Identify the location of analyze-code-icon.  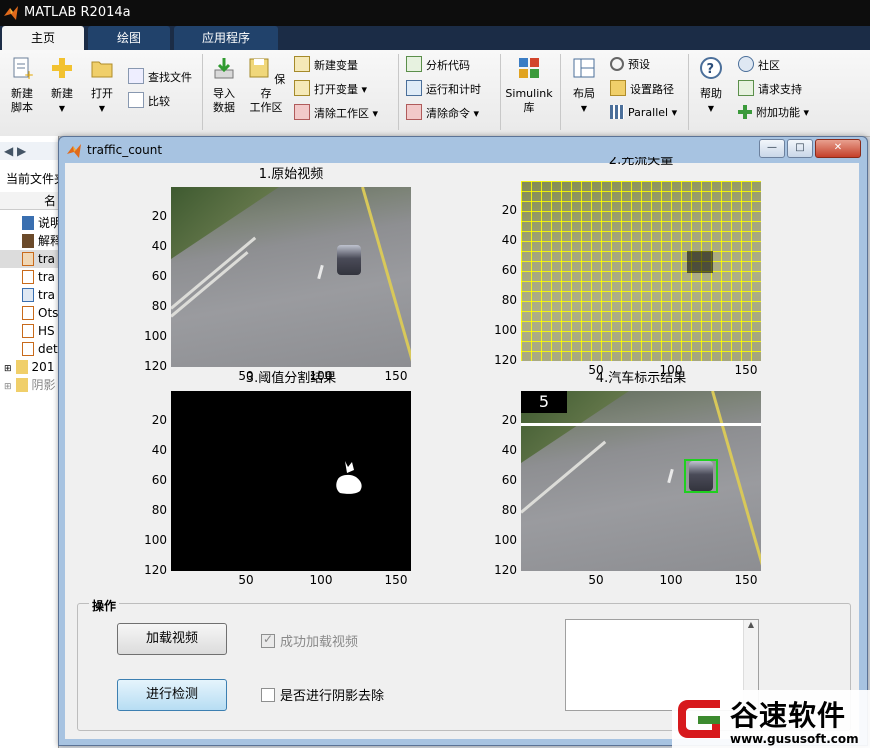
(414, 64).